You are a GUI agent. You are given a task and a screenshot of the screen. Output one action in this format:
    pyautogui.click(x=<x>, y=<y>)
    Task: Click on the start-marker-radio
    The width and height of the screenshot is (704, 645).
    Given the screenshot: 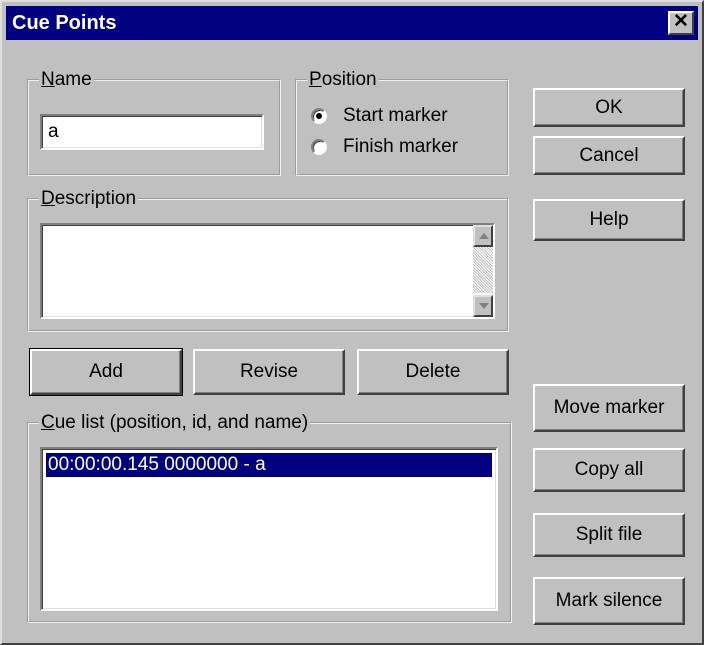 What is the action you would take?
    pyautogui.click(x=319, y=116)
    